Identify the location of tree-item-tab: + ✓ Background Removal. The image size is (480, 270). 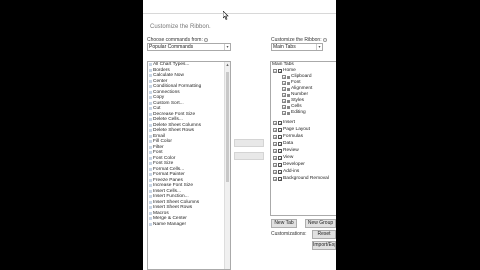
(301, 179).